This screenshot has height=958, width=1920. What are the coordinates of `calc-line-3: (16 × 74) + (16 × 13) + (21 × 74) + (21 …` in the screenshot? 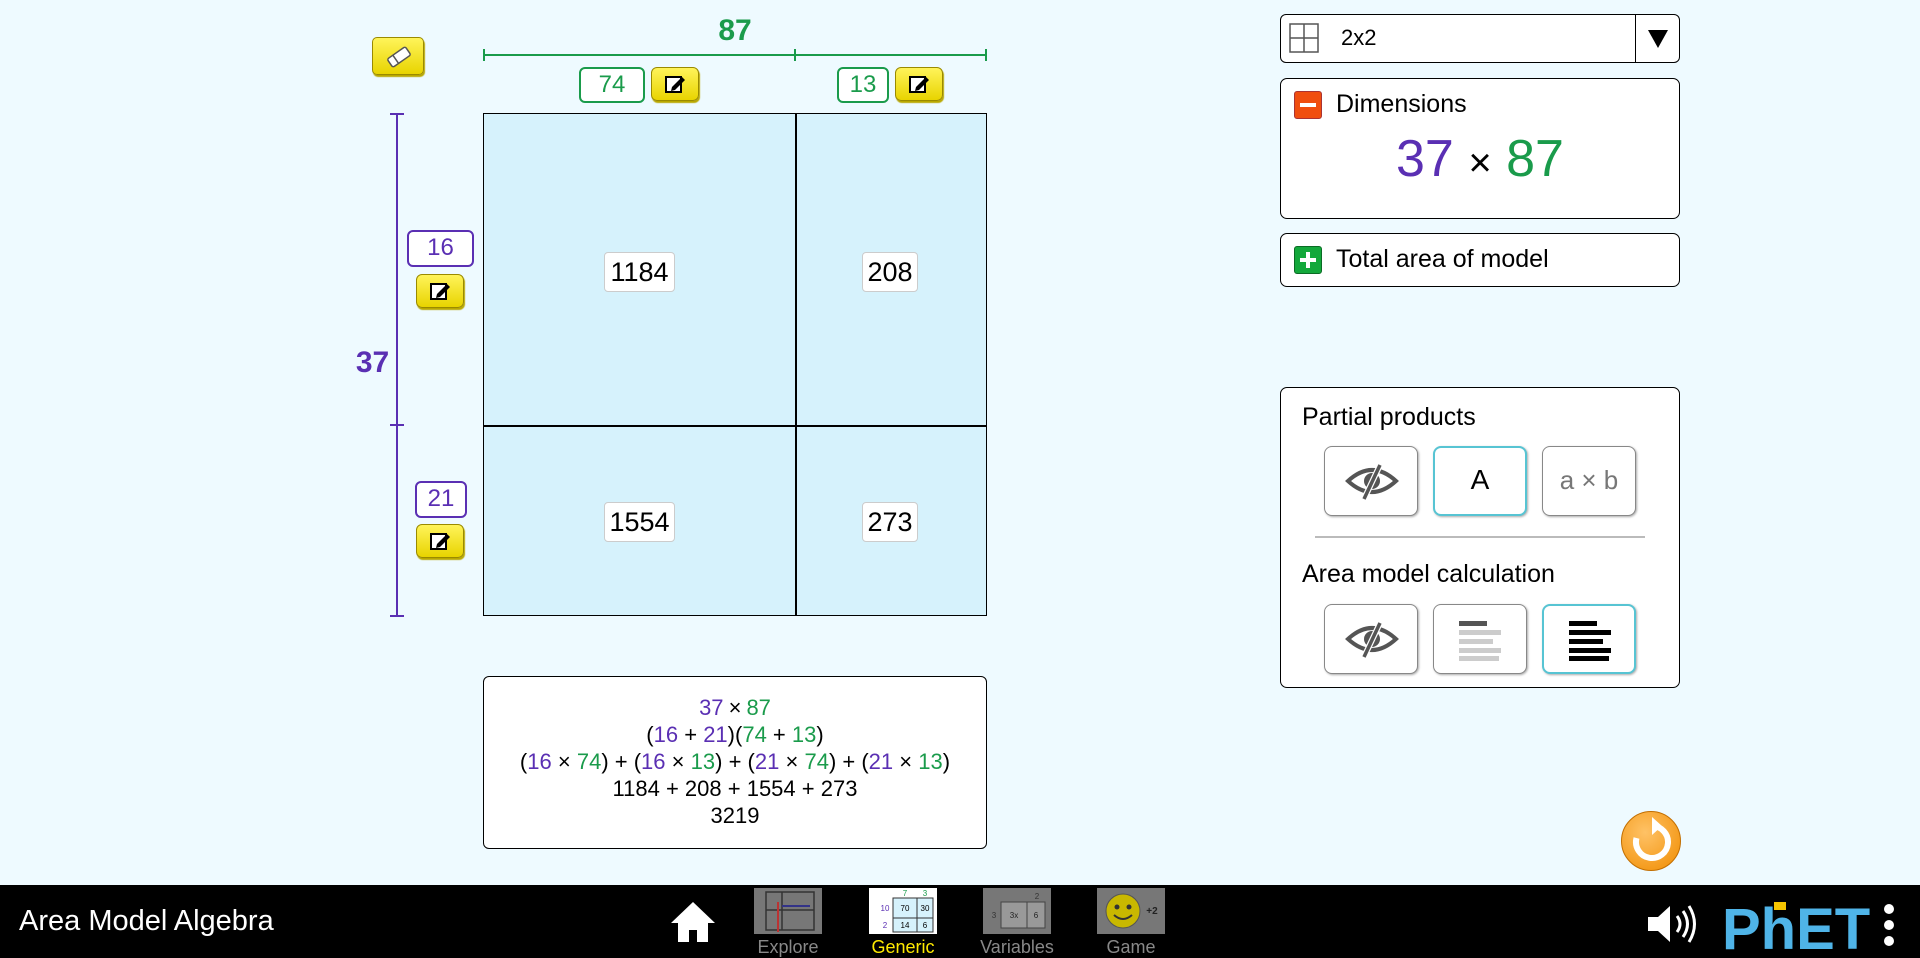 It's located at (735, 761).